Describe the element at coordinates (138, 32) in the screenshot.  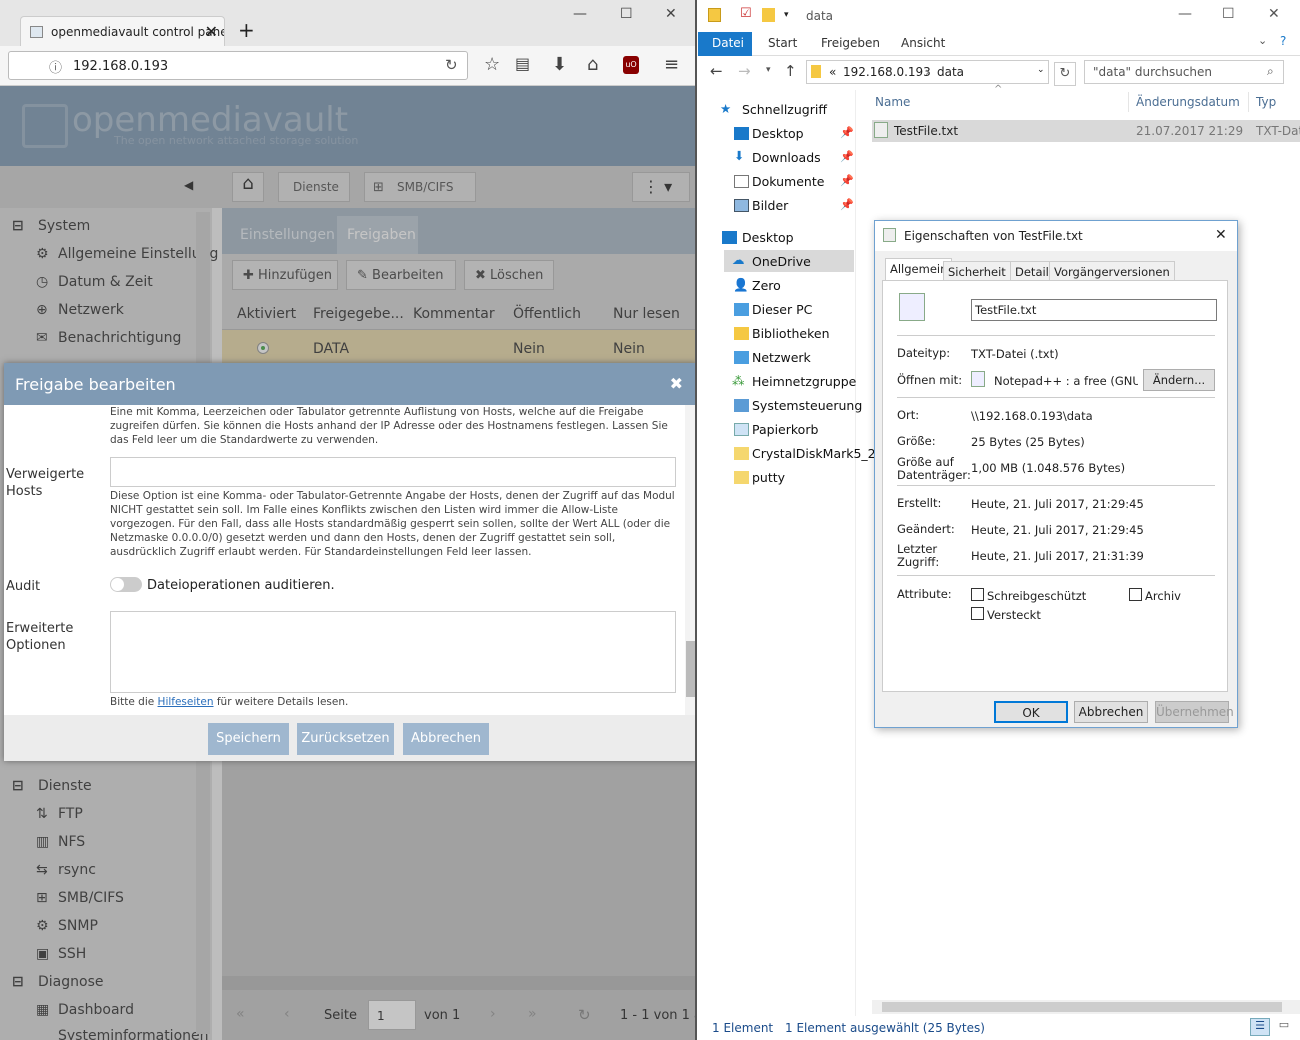
I see `tab-title: openmediavault control panel` at that location.